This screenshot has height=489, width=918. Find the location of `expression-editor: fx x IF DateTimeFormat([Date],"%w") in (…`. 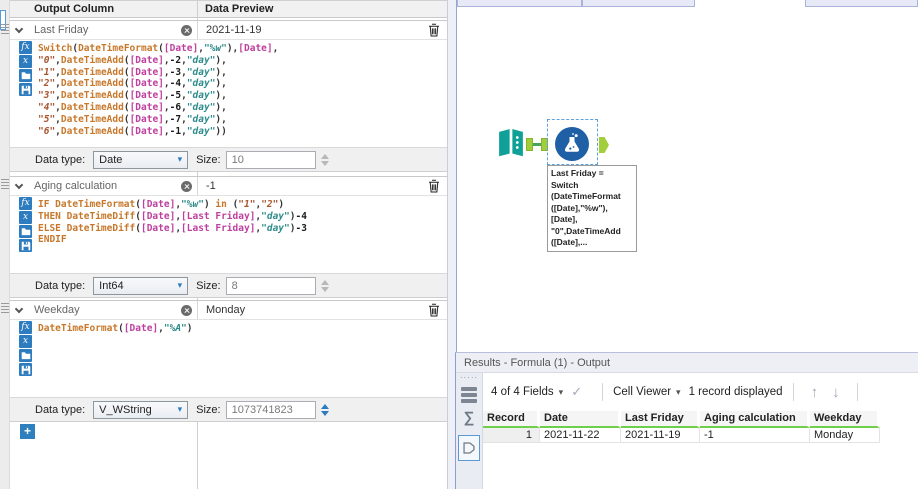

expression-editor: fx x IF DateTimeFormat([Date],"%w") in (… is located at coordinates (228, 234).